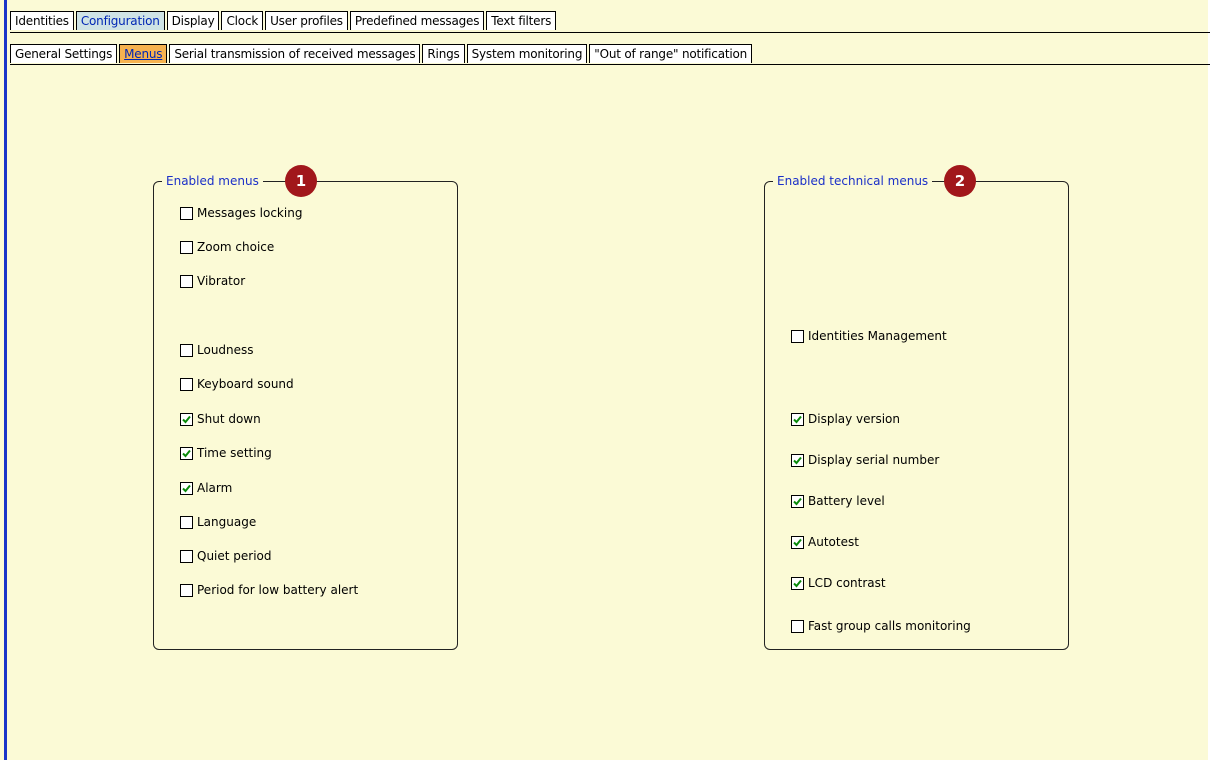  Describe the element at coordinates (278, 590) in the screenshot. I see `checkbox-label: Period for low battery alert` at that location.